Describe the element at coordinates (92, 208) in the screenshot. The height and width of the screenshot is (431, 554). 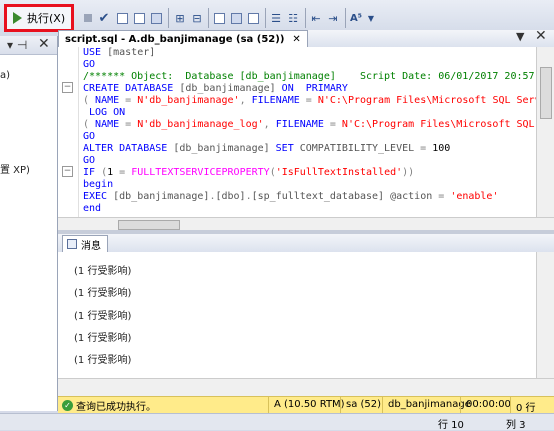
I see `code-line: end` at that location.